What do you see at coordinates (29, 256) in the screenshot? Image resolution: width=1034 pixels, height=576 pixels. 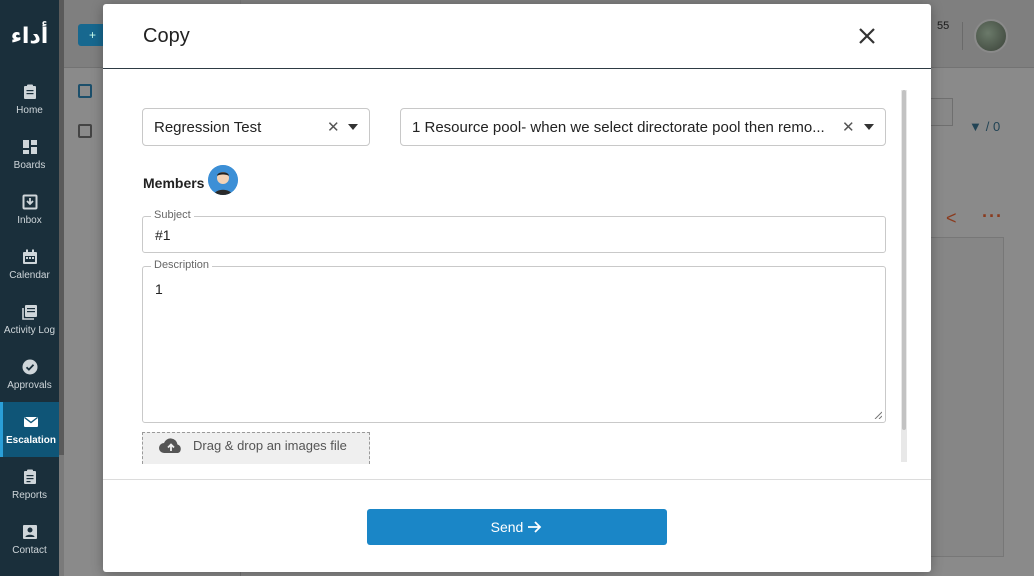 I see `calendar-icon` at bounding box center [29, 256].